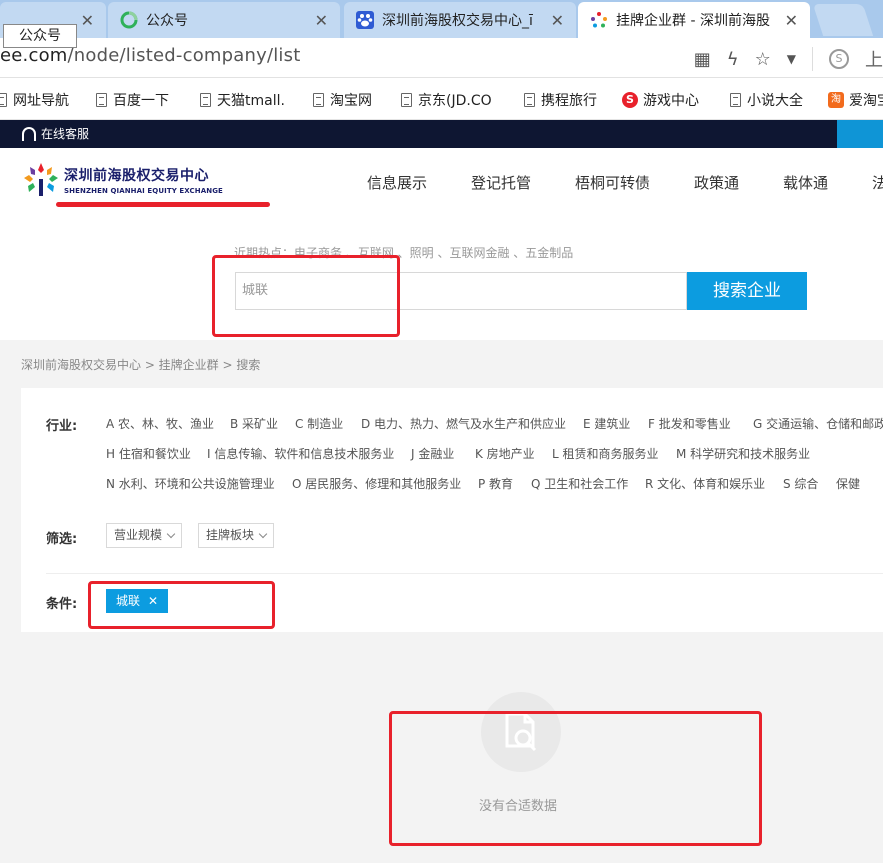 The height and width of the screenshot is (863, 883). Describe the element at coordinates (129, 20) in the screenshot. I see `wechat-public-icon` at that location.